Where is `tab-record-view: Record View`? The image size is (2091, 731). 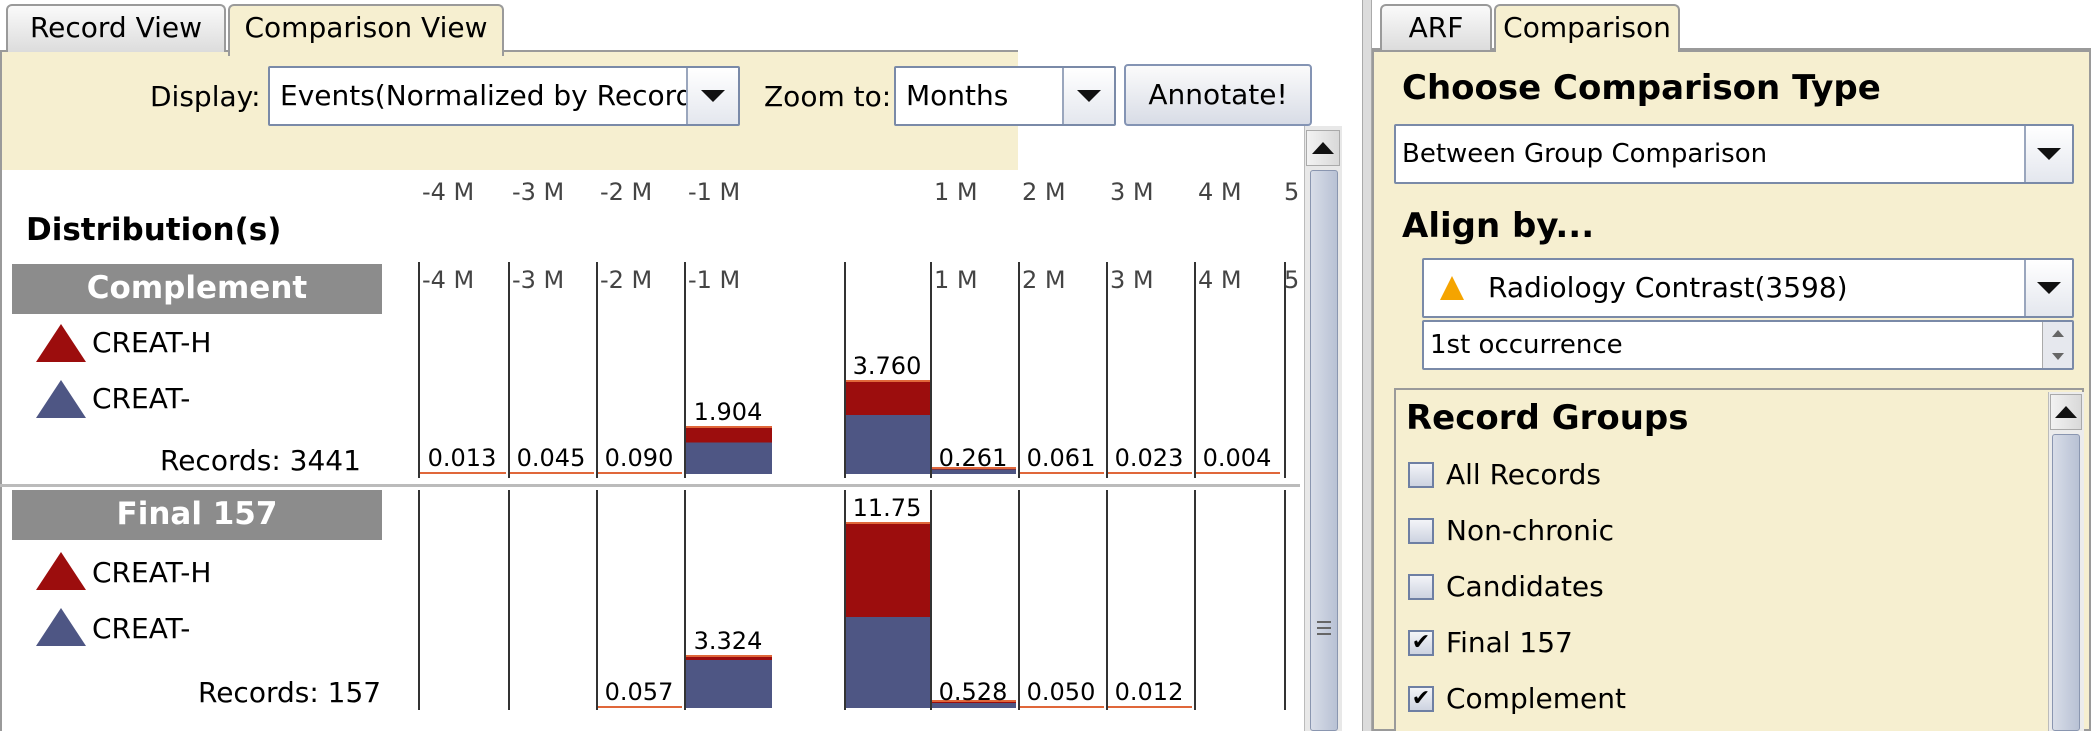 tab-record-view: Record View is located at coordinates (116, 28).